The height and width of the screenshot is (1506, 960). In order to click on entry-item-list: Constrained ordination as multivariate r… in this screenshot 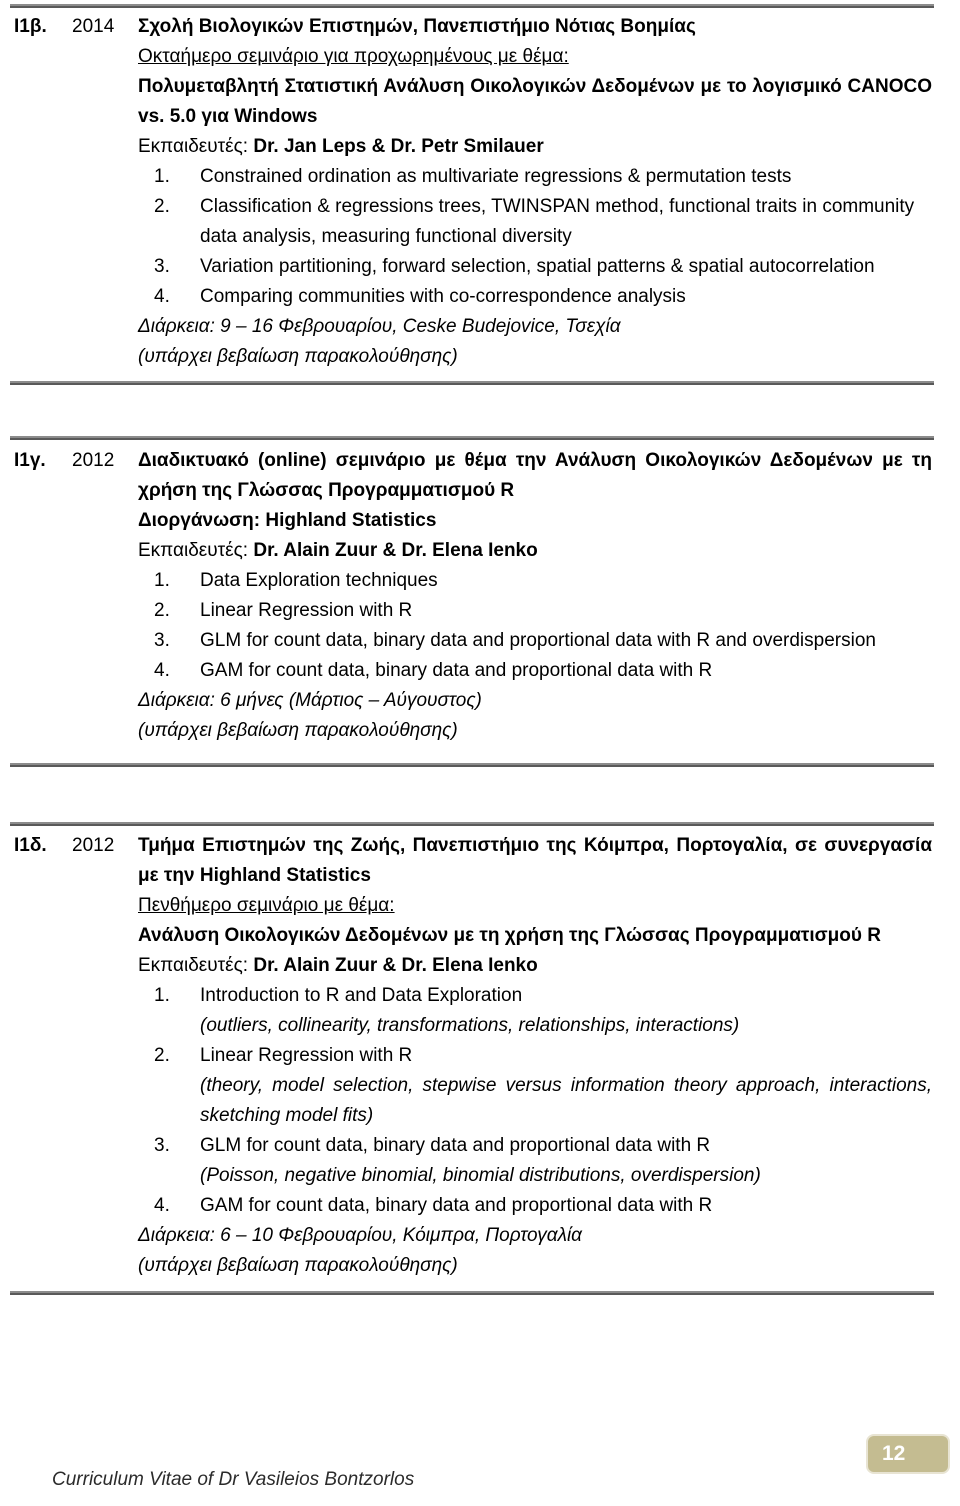, I will do `click(535, 237)`.